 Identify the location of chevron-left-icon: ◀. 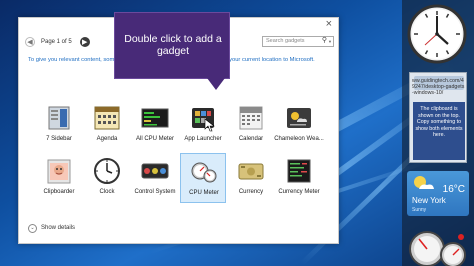
(30, 42).